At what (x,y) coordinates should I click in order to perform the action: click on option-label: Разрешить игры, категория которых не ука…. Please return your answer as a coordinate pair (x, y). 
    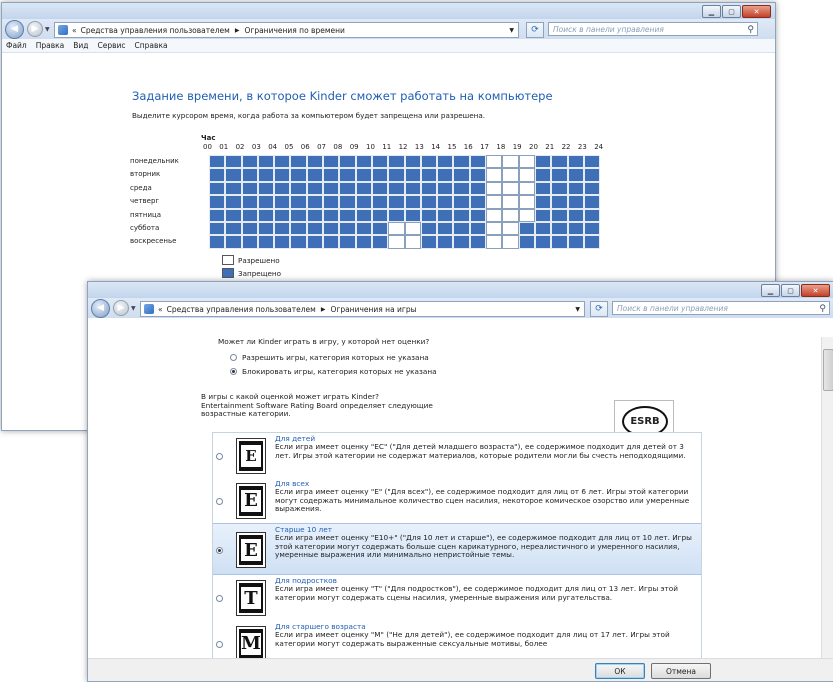
    Looking at the image, I should click on (335, 357).